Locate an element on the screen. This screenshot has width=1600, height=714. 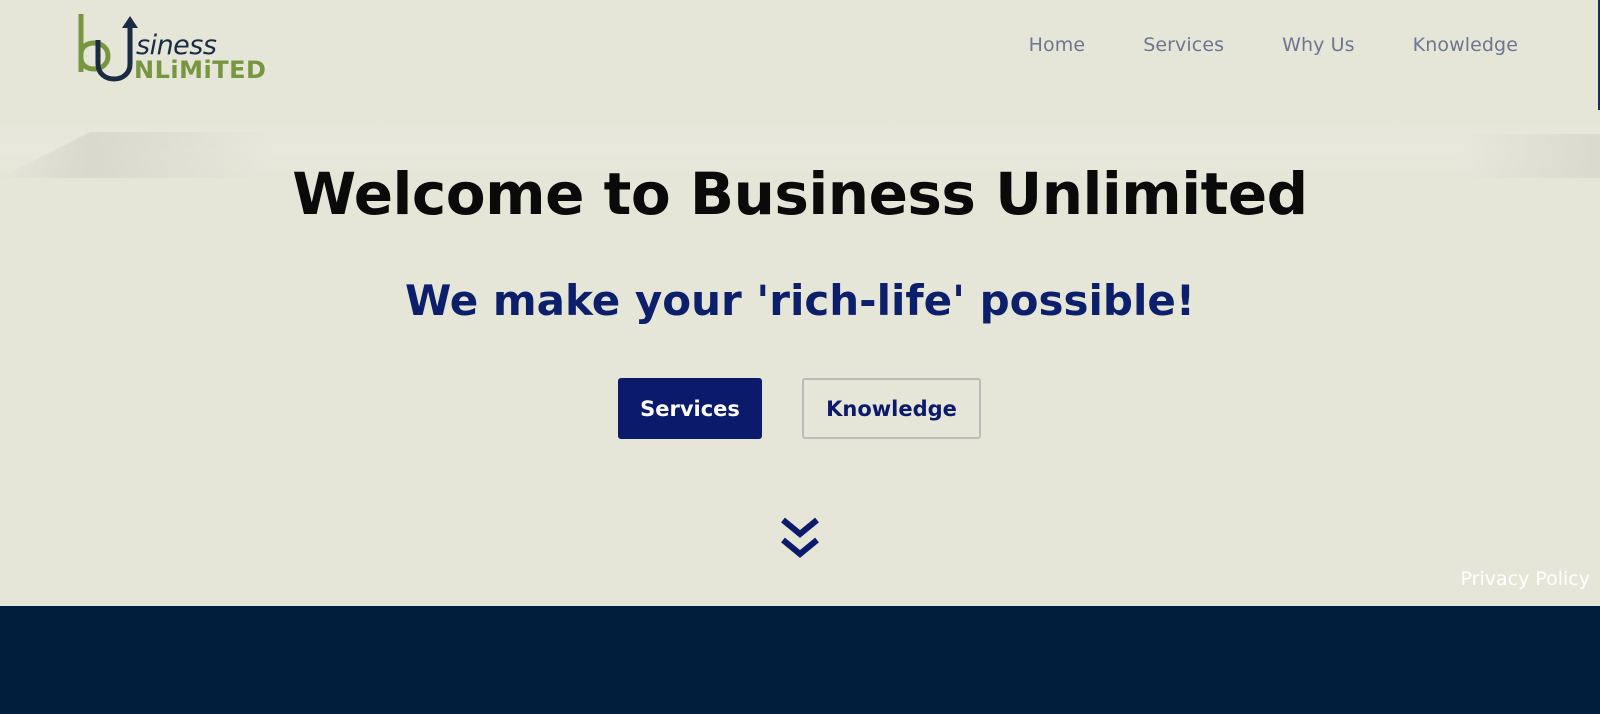
double-chevron-down-icon is located at coordinates (800, 539).